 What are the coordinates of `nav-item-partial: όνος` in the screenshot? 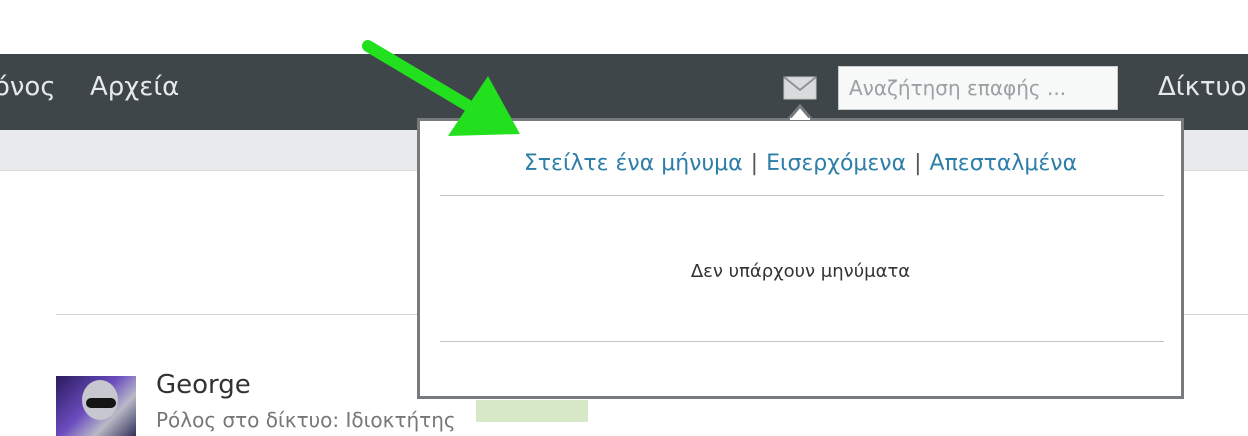 It's located at (28, 87).